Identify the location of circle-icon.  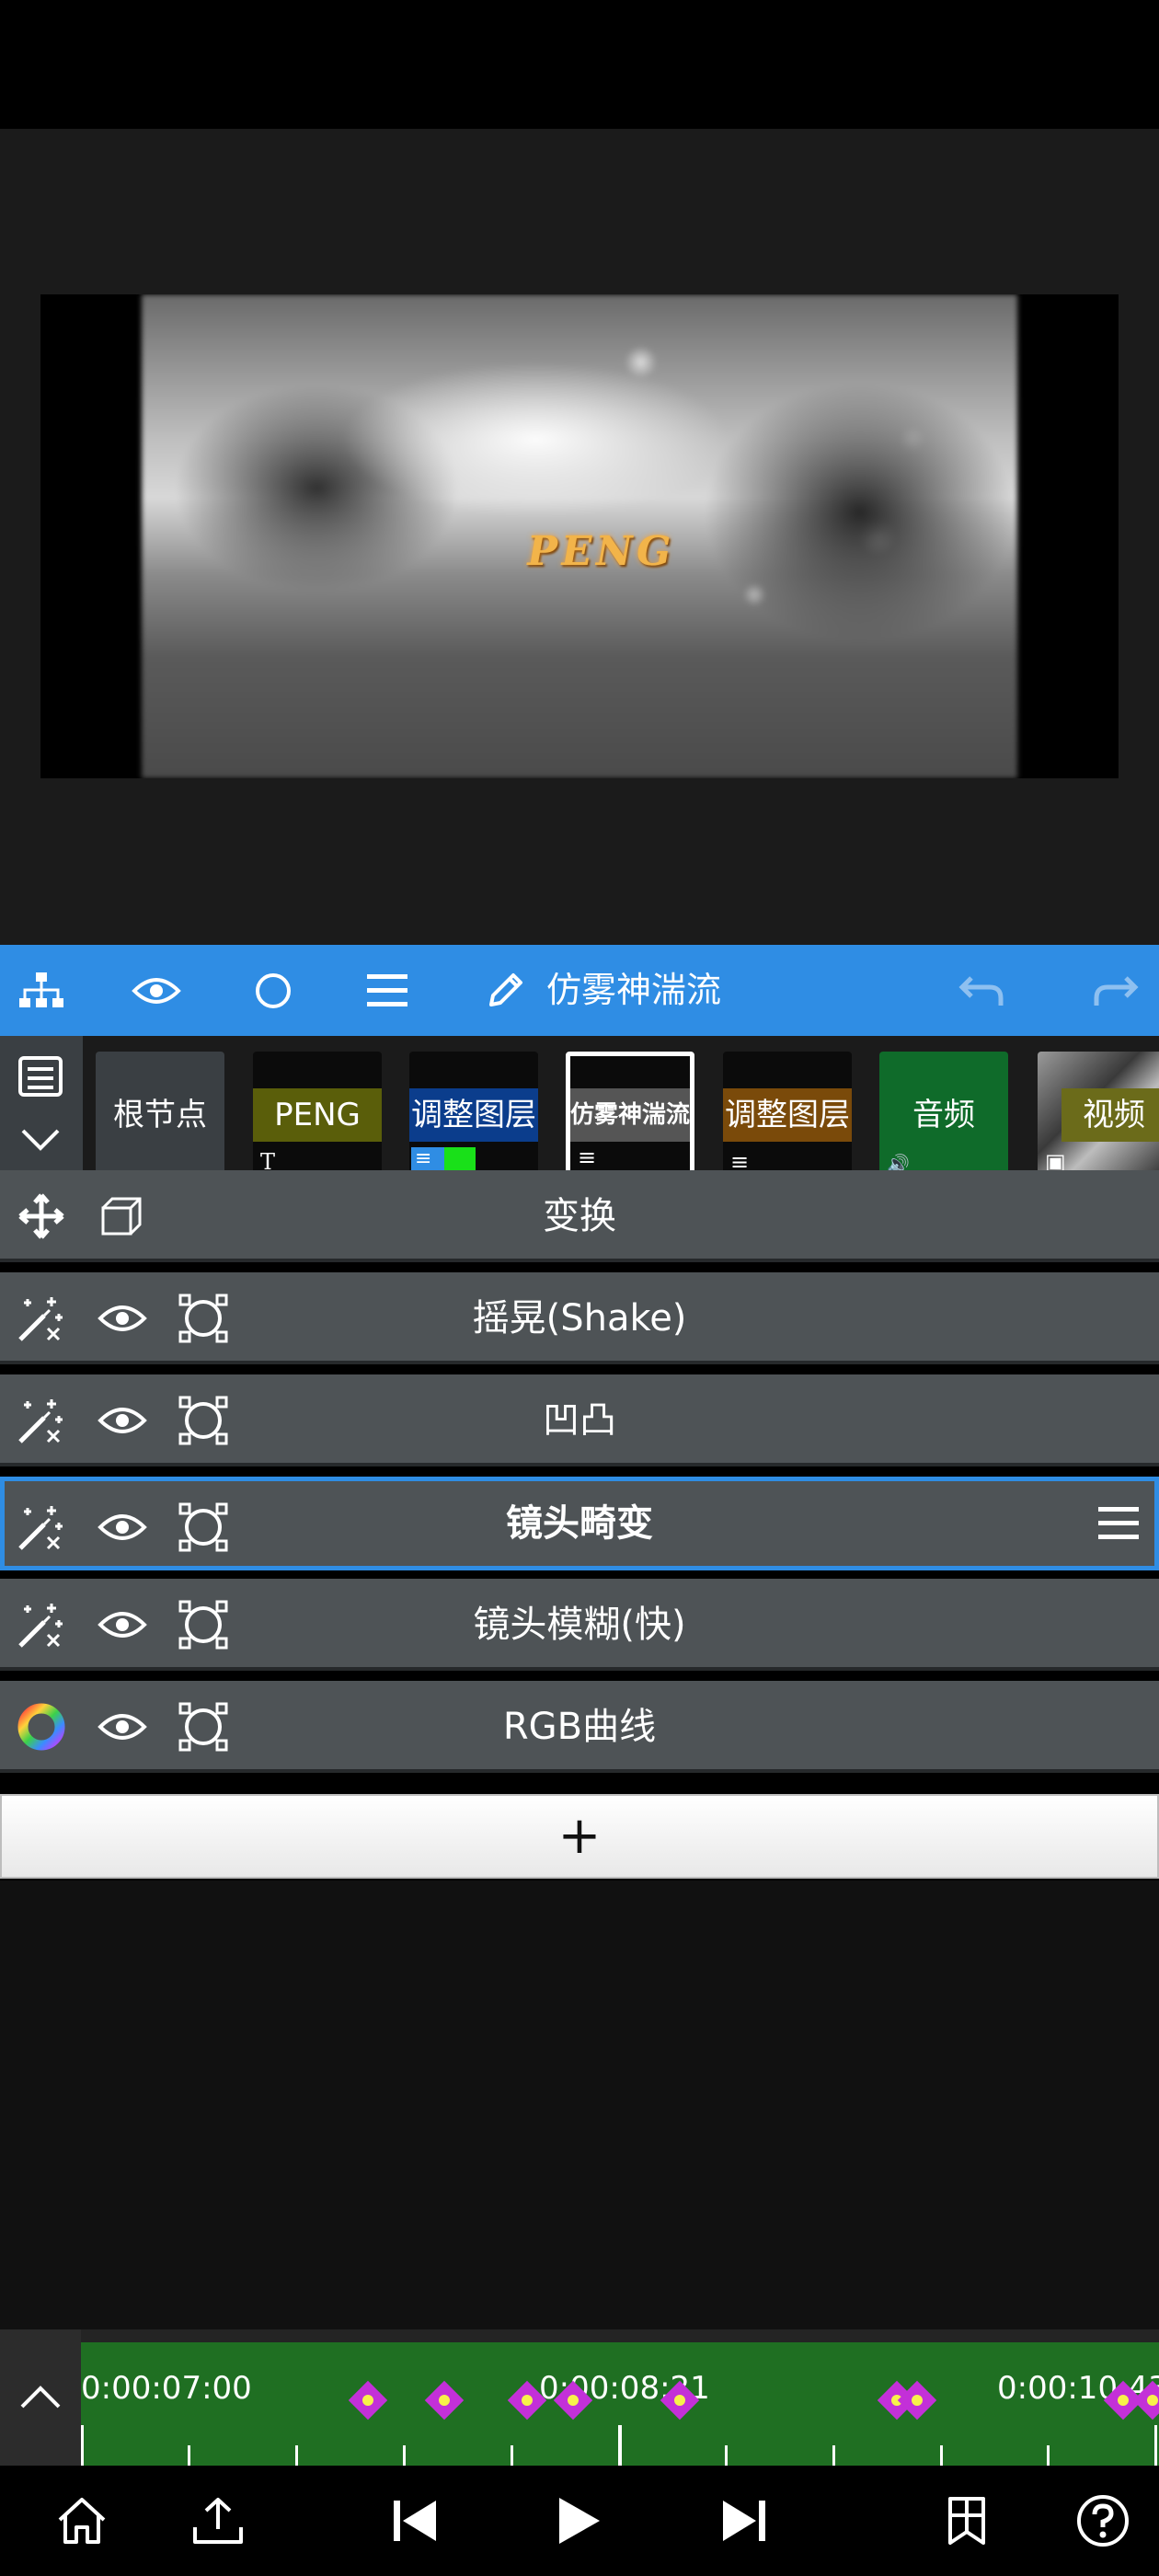
(273, 991).